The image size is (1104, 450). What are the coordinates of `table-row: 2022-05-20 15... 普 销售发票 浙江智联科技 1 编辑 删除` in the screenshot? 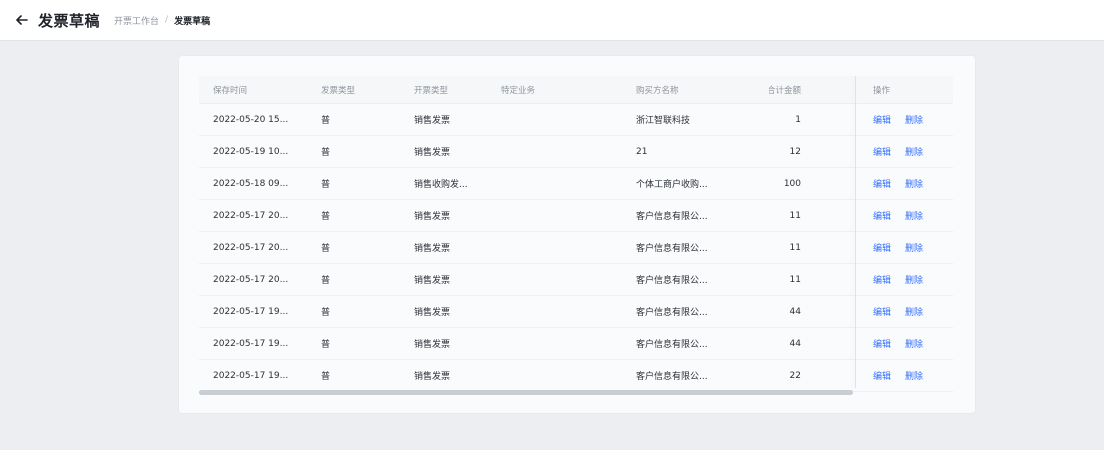 It's located at (576, 120).